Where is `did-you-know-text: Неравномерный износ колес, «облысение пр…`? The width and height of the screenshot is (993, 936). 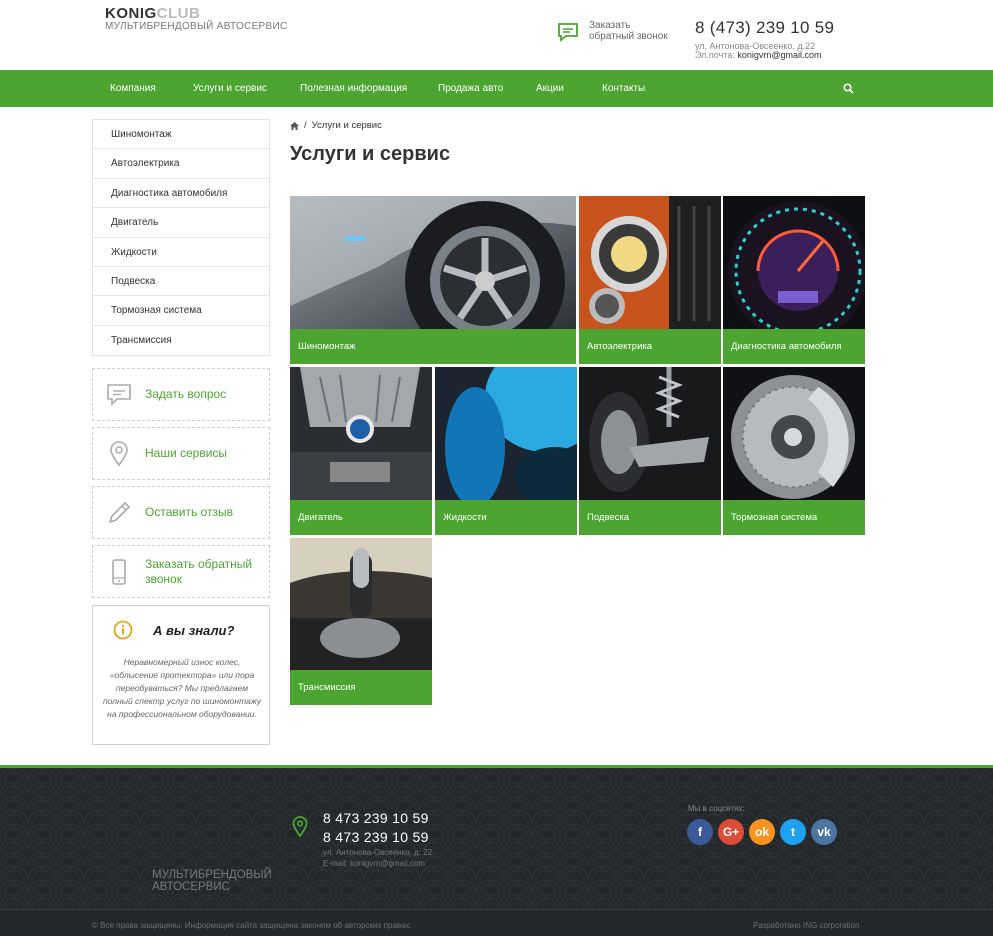 did-you-know-text: Неравномерный износ колес, «облысение пр… is located at coordinates (182, 688).